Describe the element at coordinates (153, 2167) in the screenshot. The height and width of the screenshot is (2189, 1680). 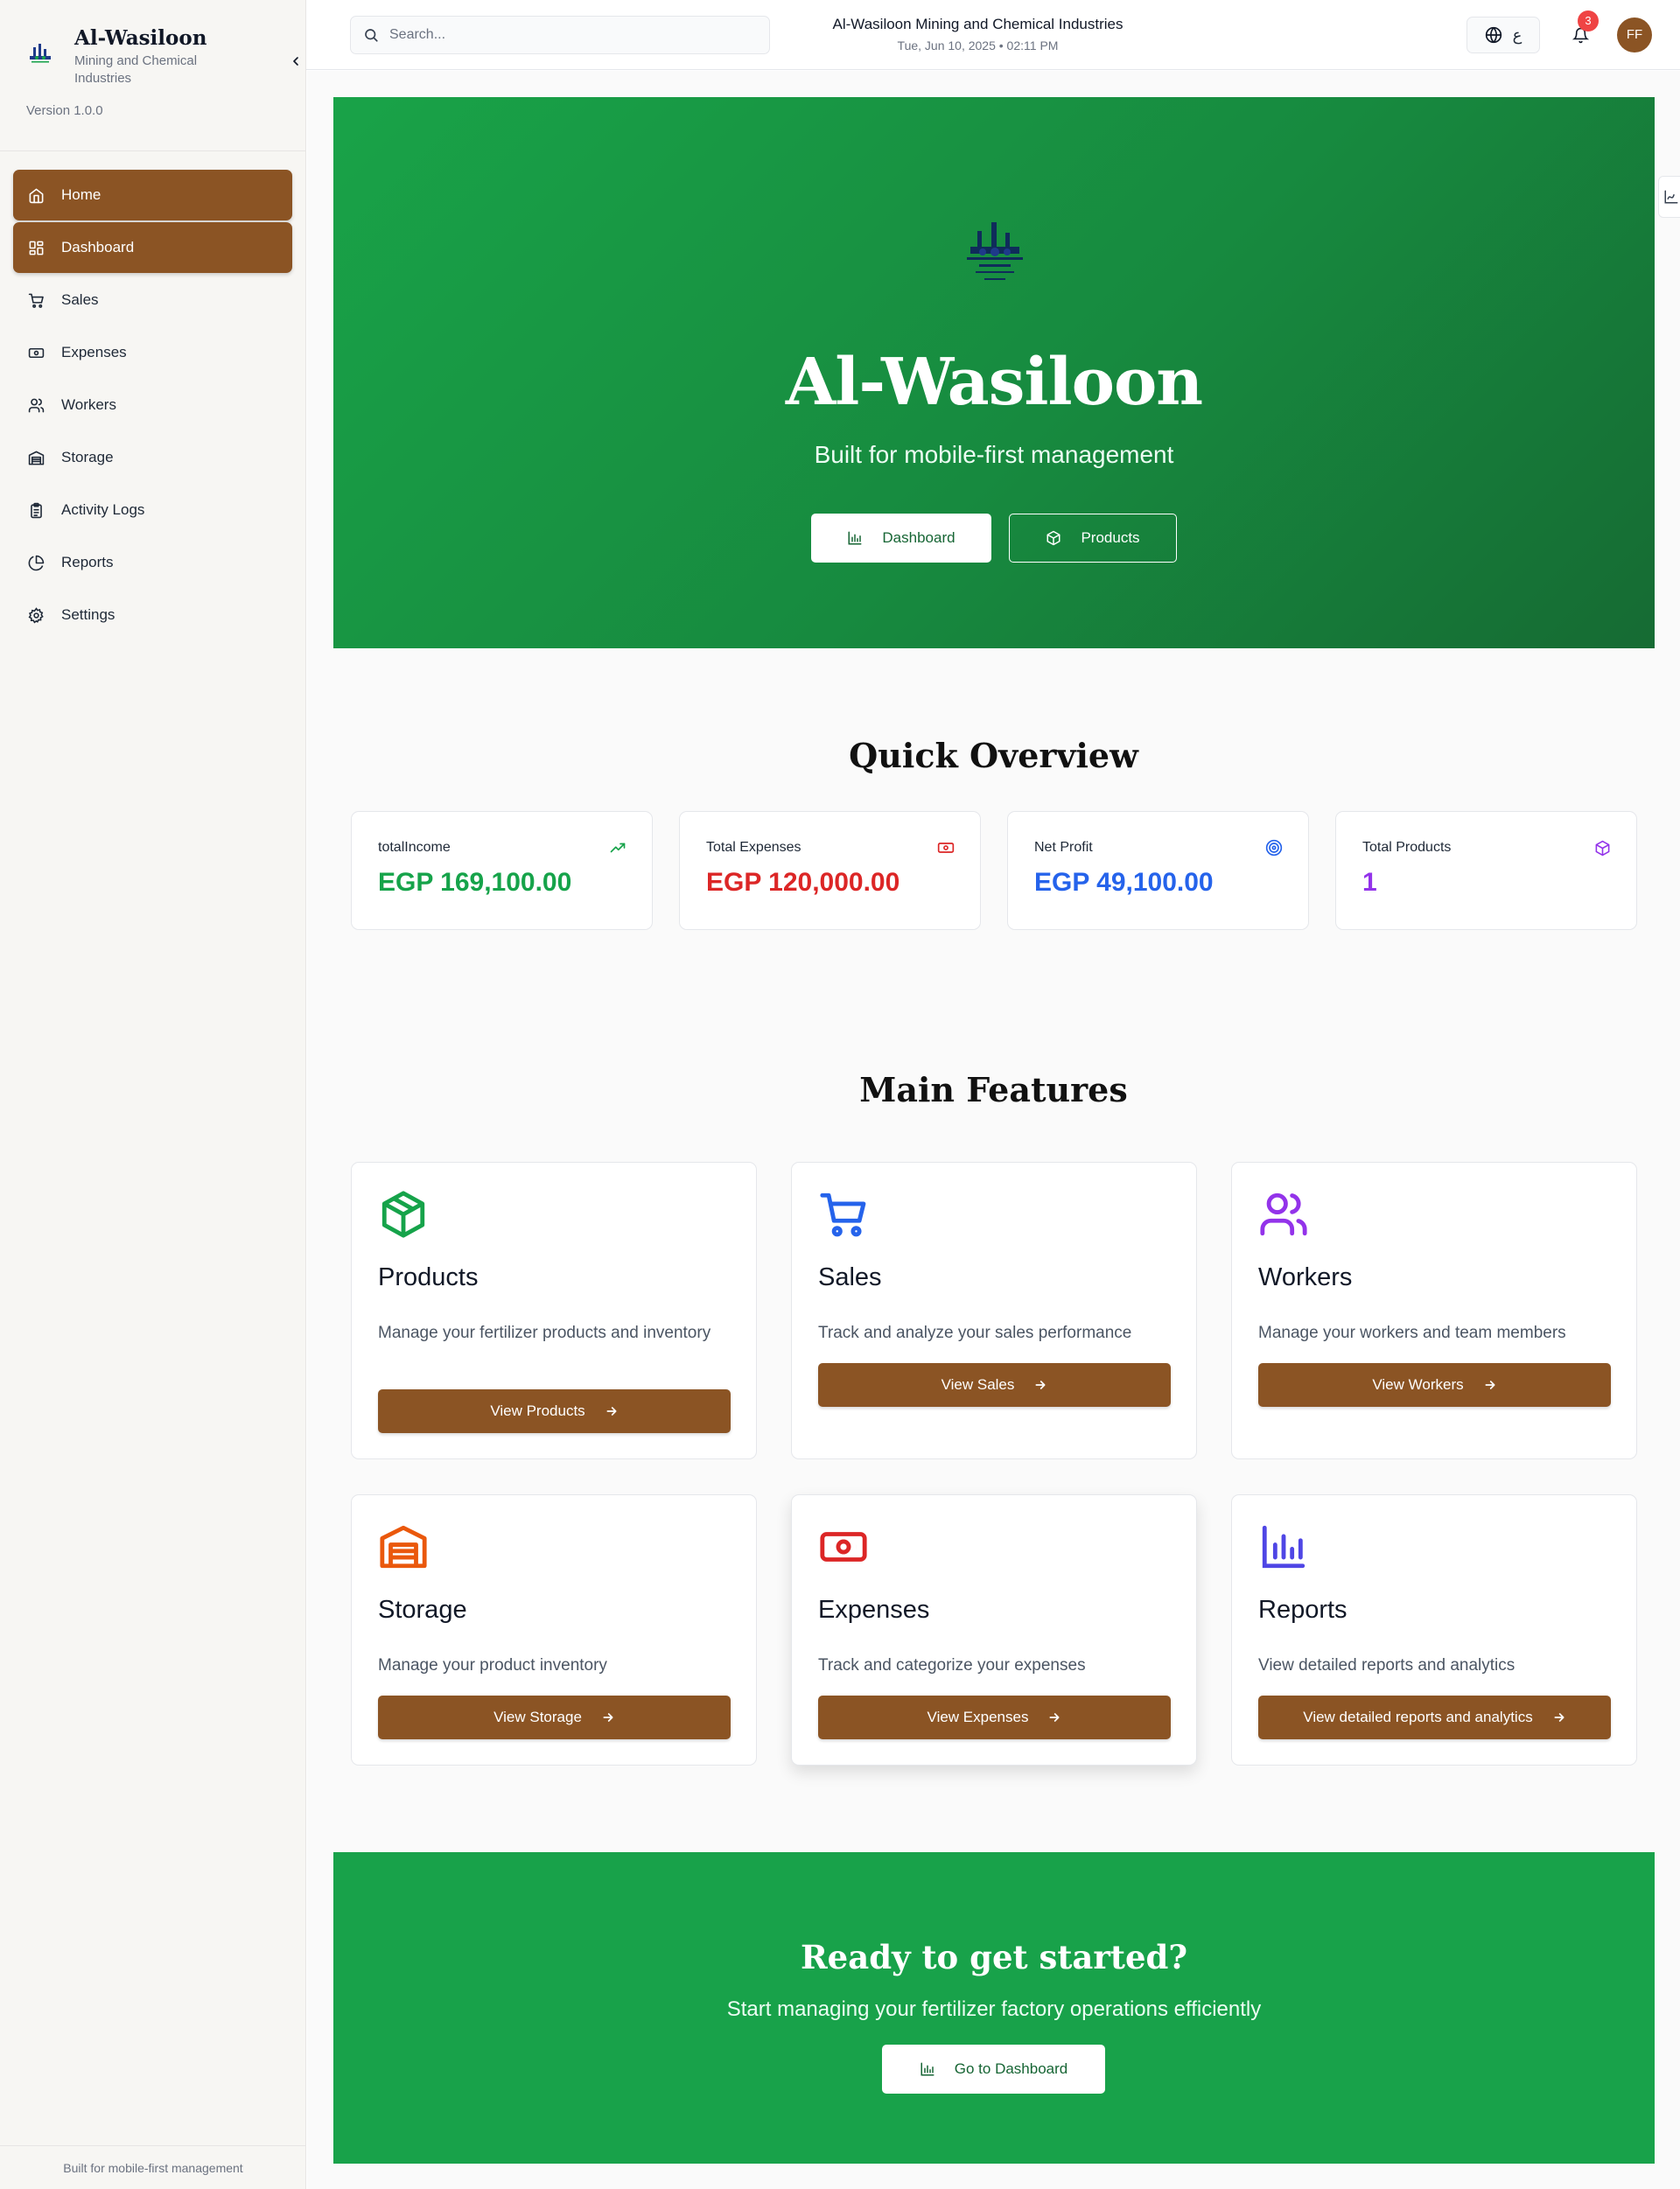
I see `sidebar-footer: Built for mobile-first management` at that location.